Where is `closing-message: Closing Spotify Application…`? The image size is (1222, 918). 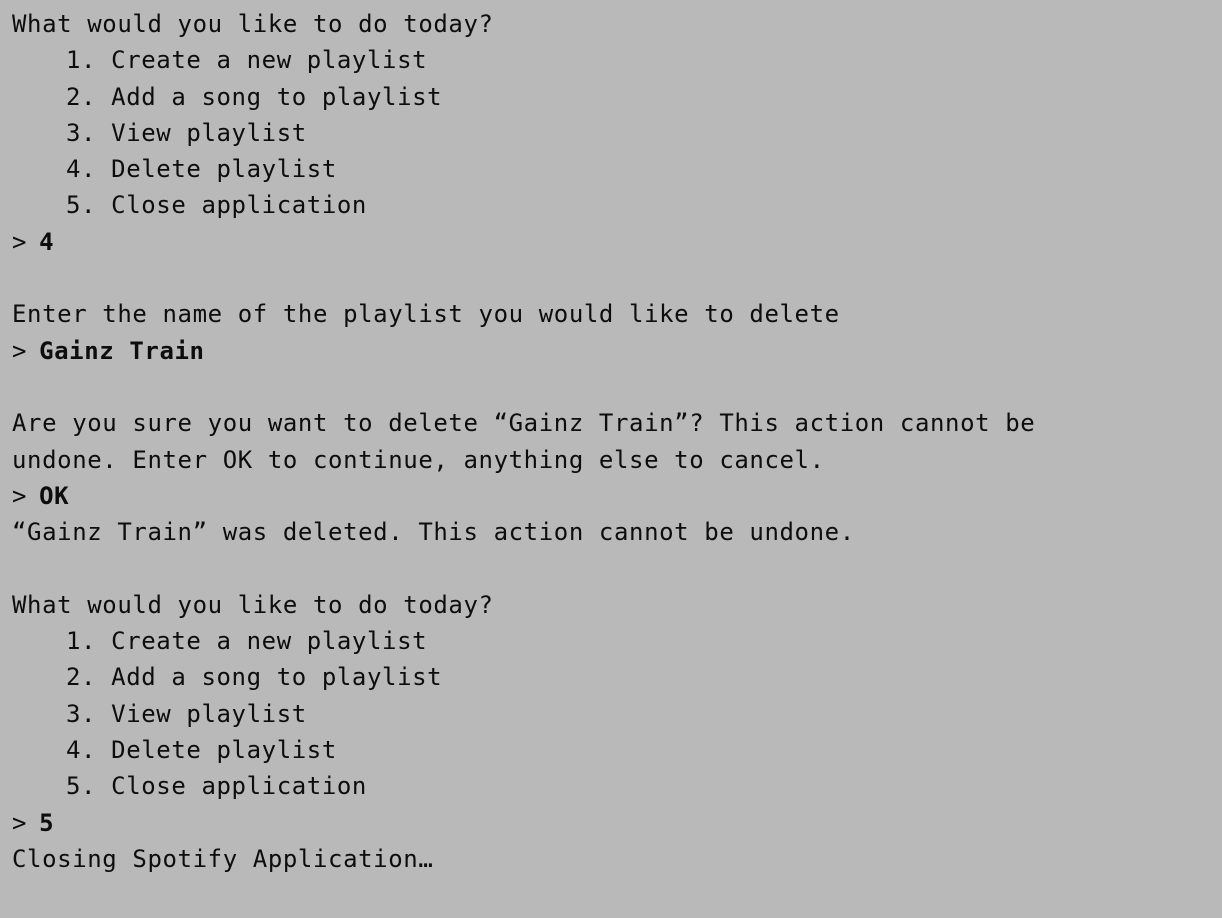 closing-message: Closing Spotify Application… is located at coordinates (223, 858).